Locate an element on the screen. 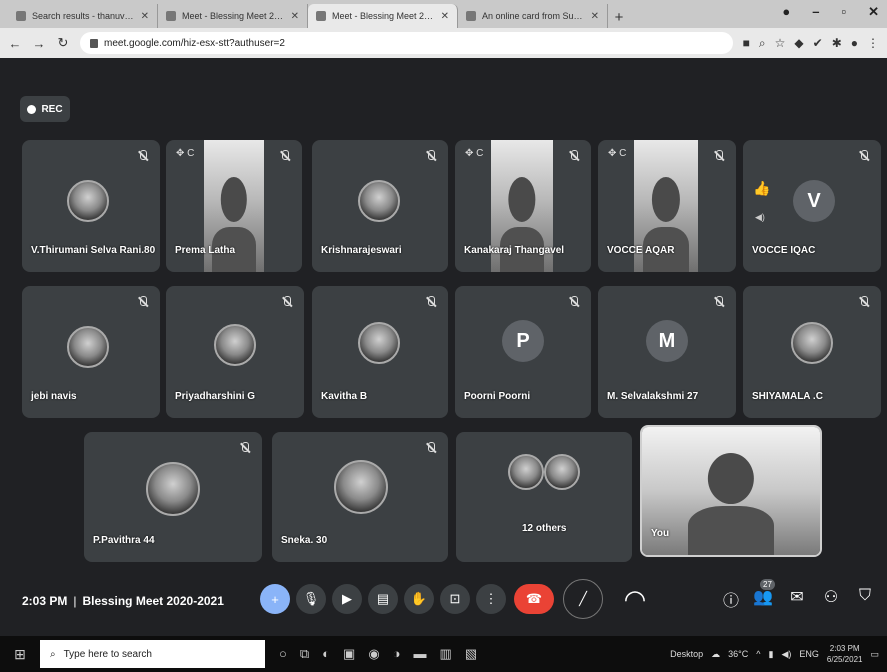 Image resolution: width=887 pixels, height=672 pixels. participant-name: Kanakaraj Thangavel is located at coordinates (514, 250).